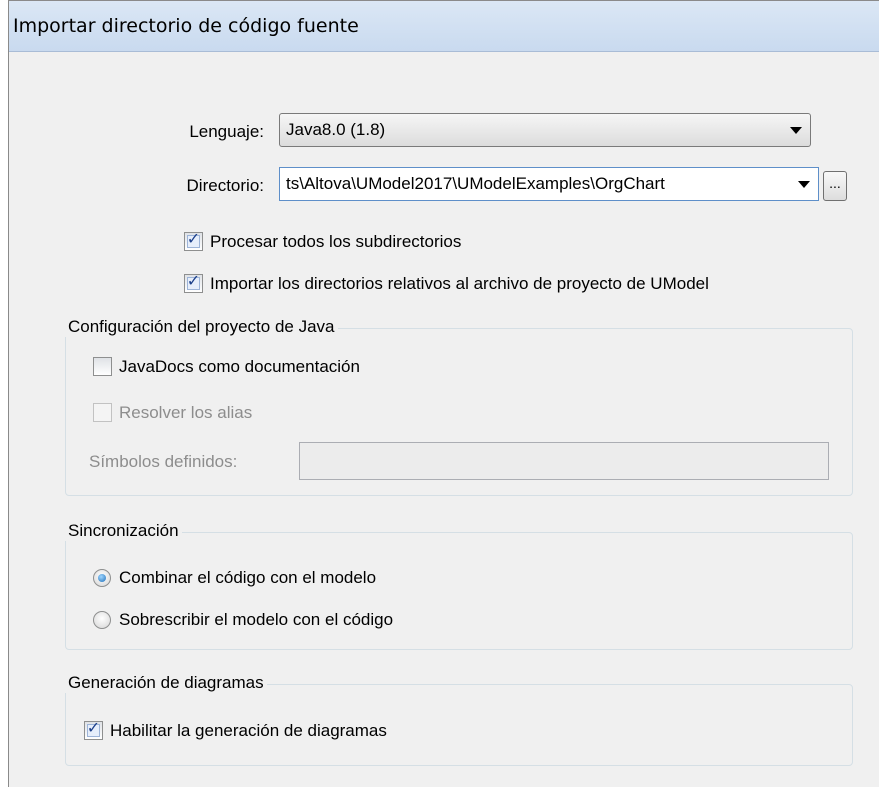 This screenshot has width=879, height=787. I want to click on sync-group, so click(459, 591).